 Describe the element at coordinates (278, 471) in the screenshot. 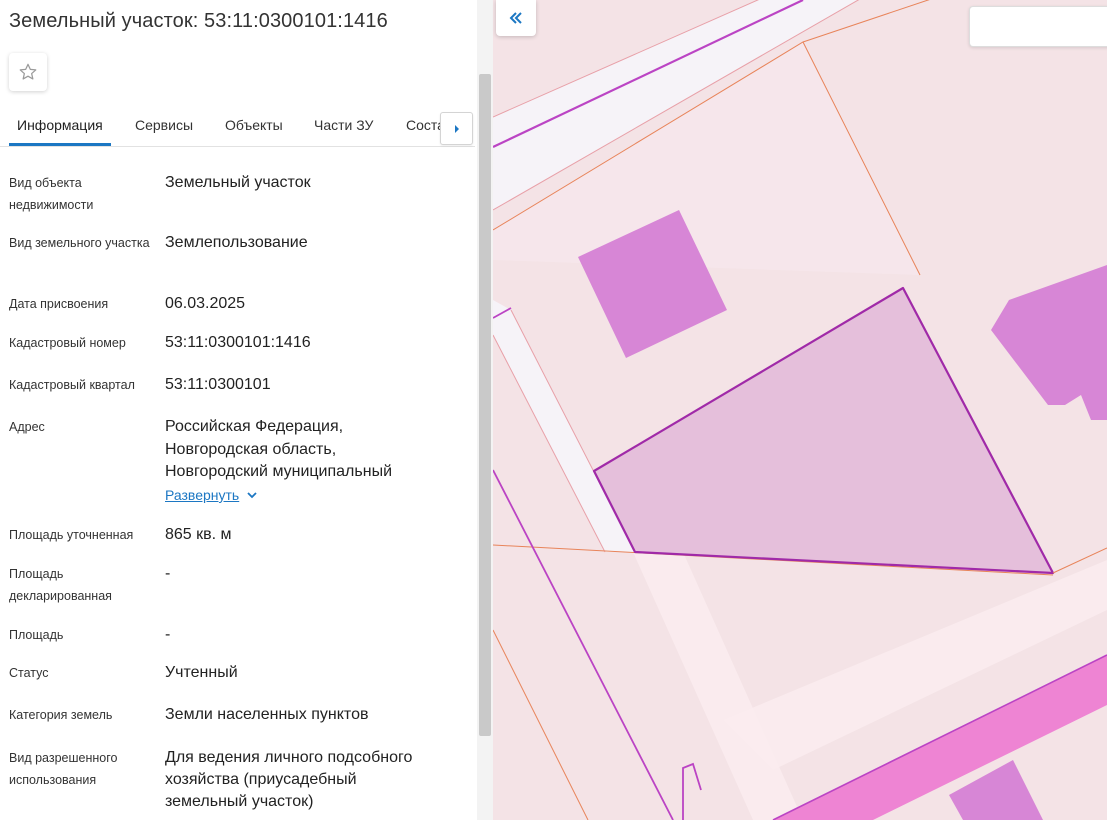

I see `address-line: Новгородский муниципальный` at that location.